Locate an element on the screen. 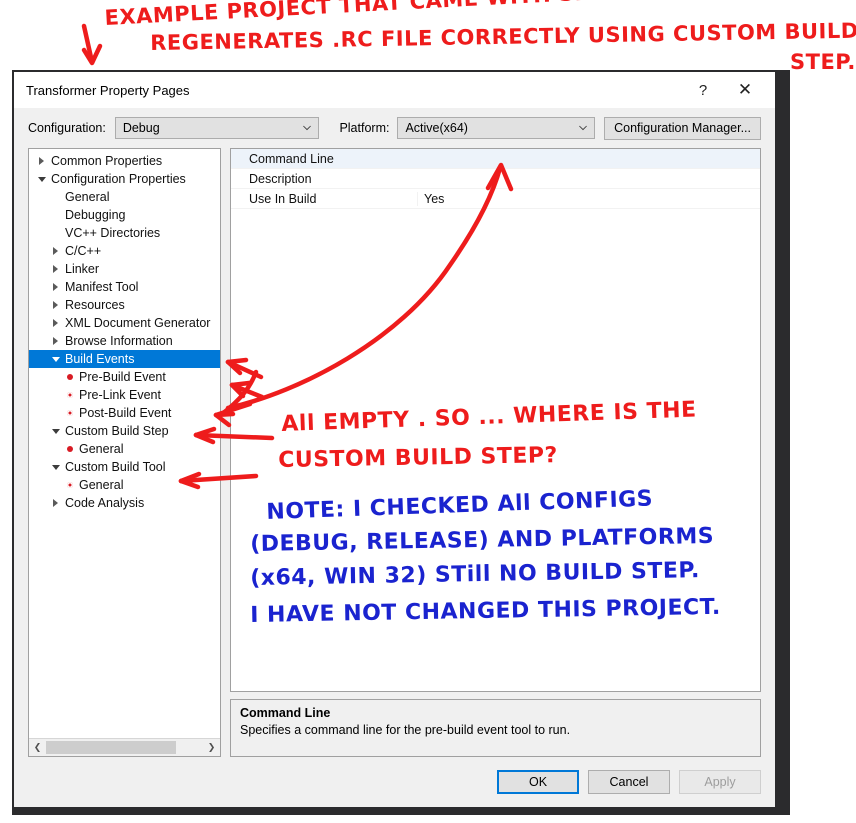 The height and width of the screenshot is (823, 856). platform-label: Platform: is located at coordinates (364, 128).